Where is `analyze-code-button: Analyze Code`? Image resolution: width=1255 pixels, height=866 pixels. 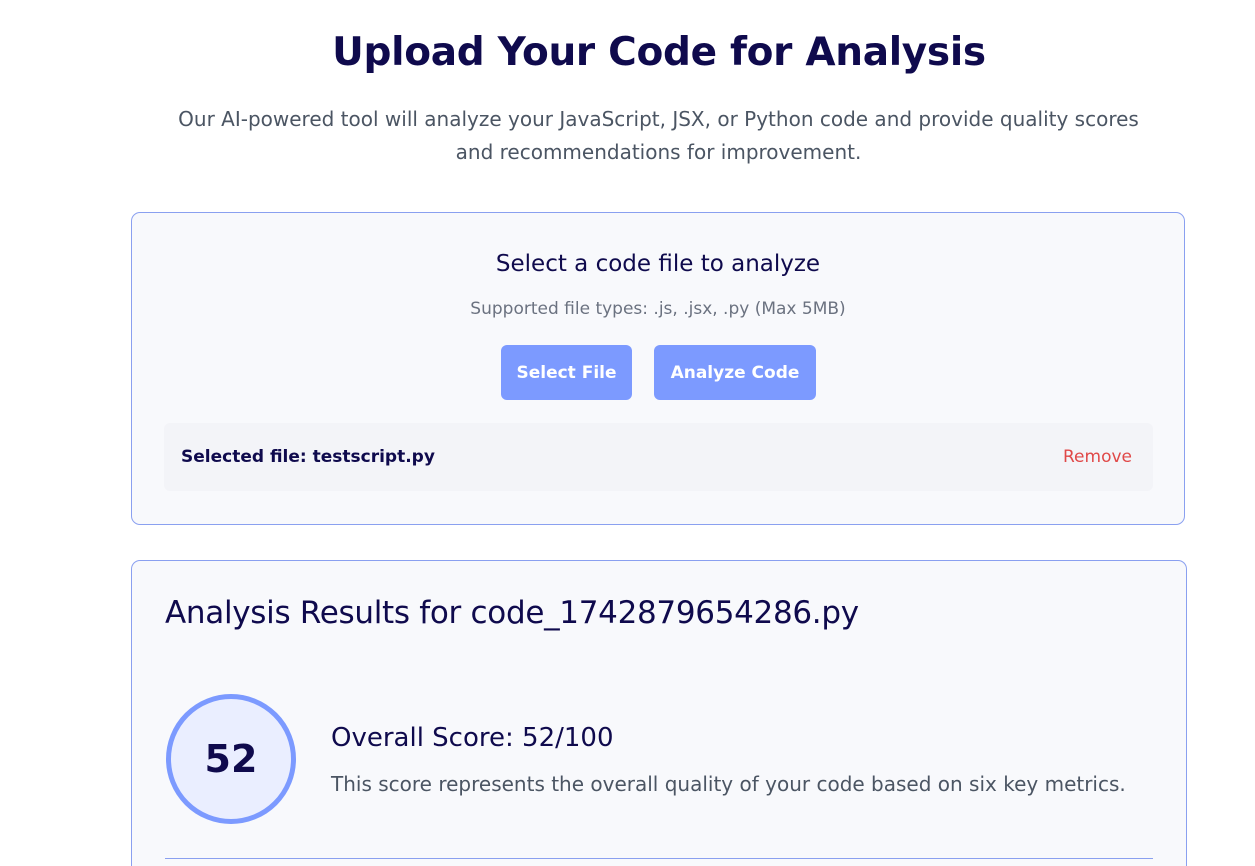 analyze-code-button: Analyze Code is located at coordinates (735, 372).